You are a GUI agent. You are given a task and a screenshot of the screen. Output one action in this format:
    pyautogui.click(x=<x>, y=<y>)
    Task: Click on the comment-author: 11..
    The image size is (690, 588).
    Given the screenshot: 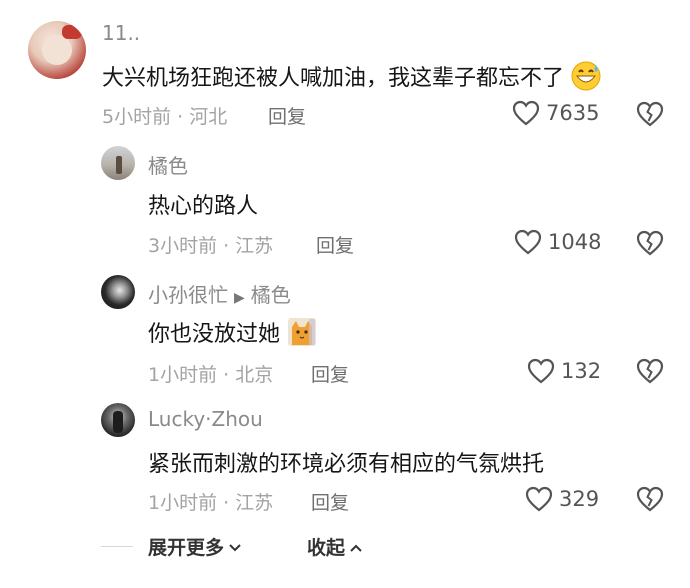 What is the action you would take?
    pyautogui.click(x=121, y=33)
    